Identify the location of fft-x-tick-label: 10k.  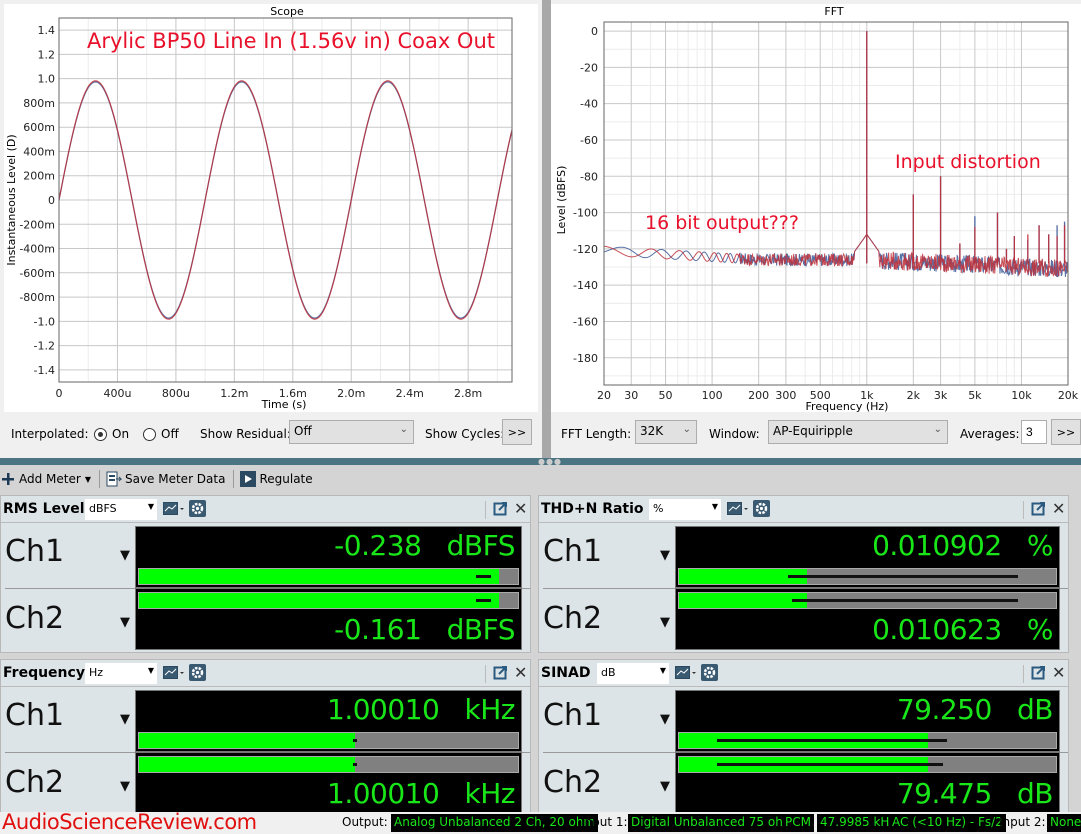
(1021, 395).